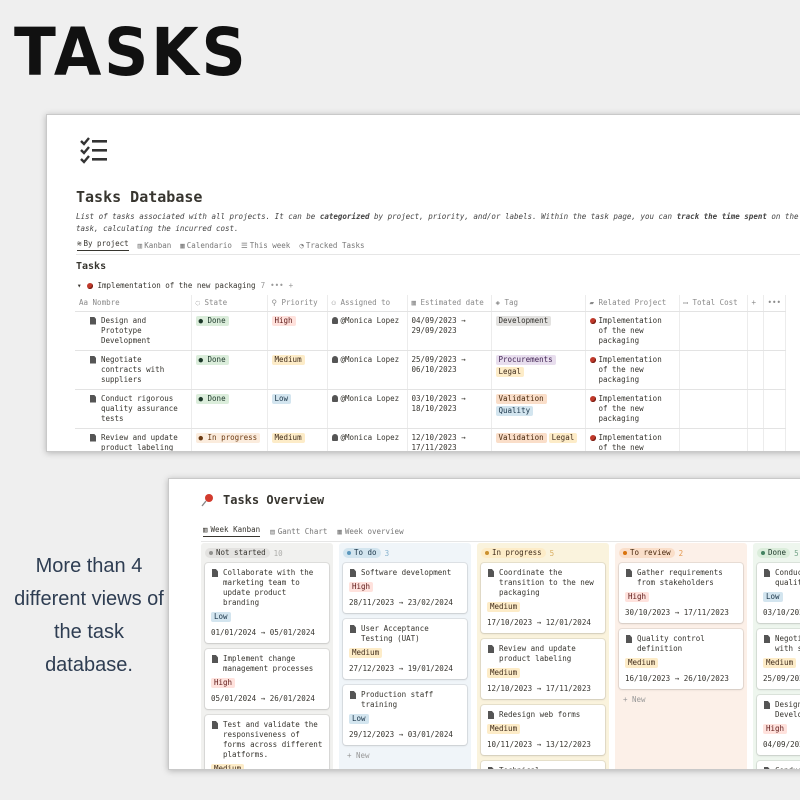  What do you see at coordinates (370, 531) in the screenshot?
I see `view-tab: ▦ Week overview` at bounding box center [370, 531].